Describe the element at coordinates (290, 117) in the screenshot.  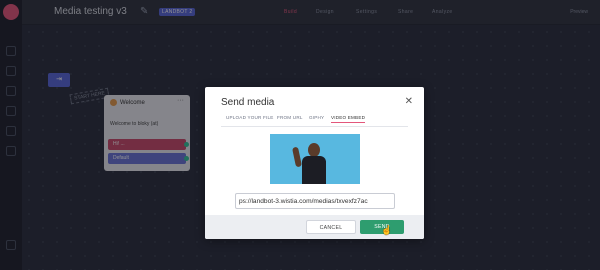
I see `tab-from-url: FROM URL` at that location.